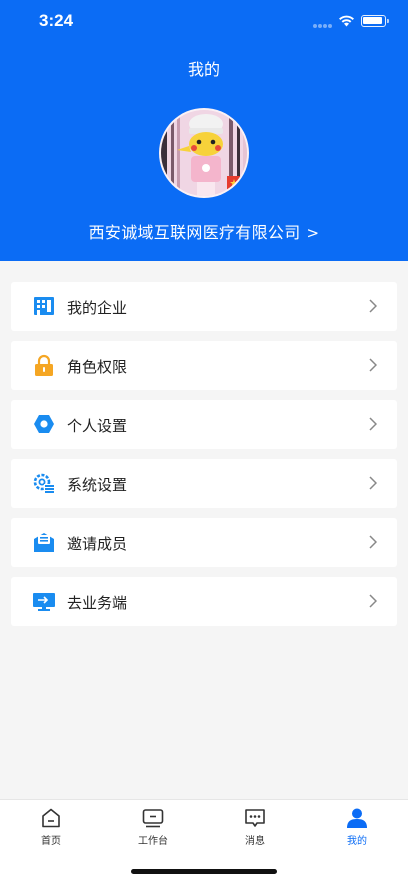  What do you see at coordinates (97, 544) in the screenshot?
I see `menu-item-label: 邀请成员` at bounding box center [97, 544].